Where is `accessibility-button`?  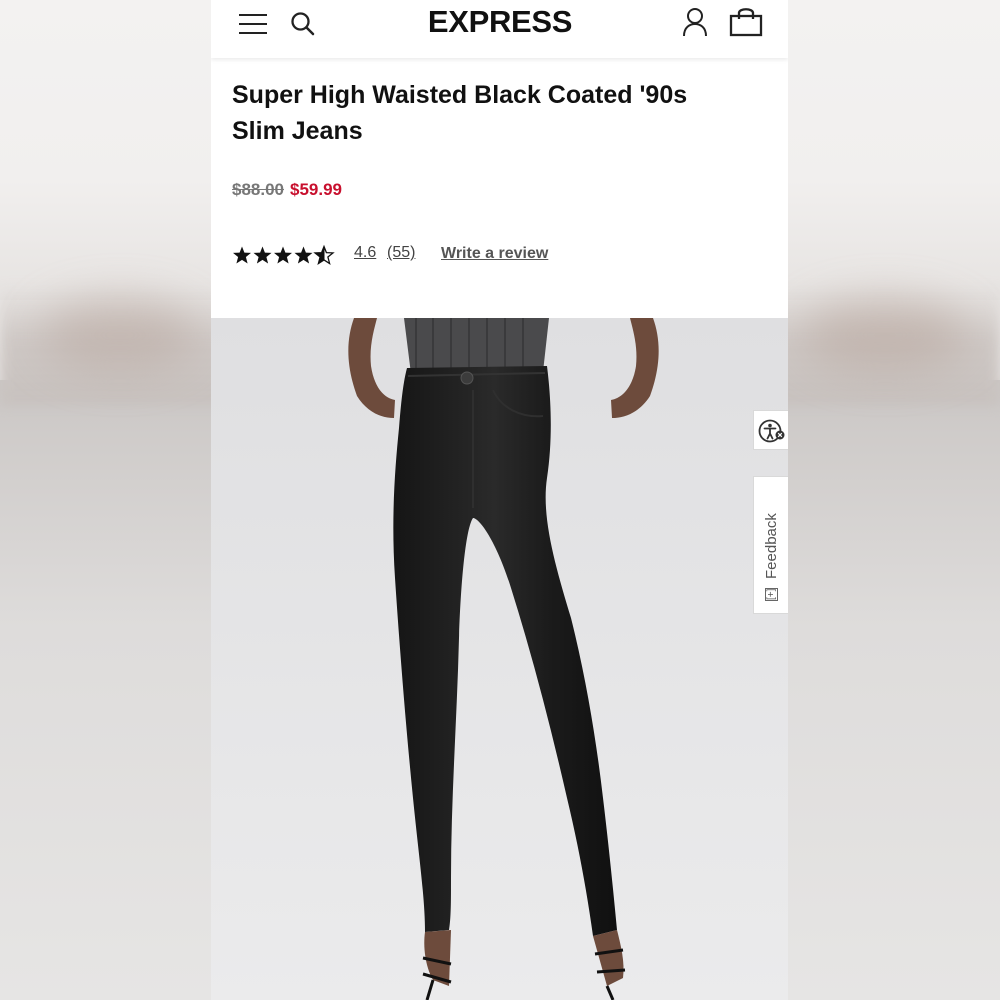 accessibility-button is located at coordinates (770, 430).